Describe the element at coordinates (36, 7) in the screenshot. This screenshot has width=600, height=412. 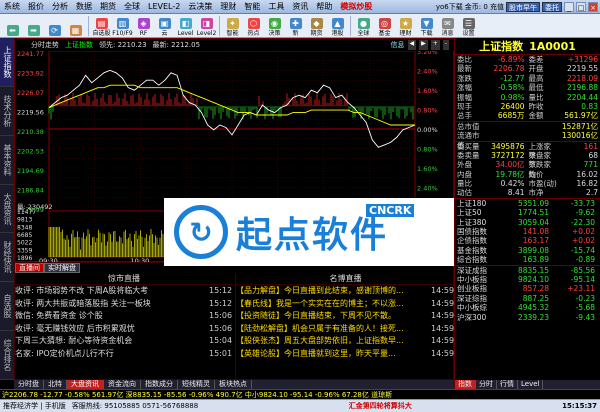
I see `menu-item-1: 报价` at that location.